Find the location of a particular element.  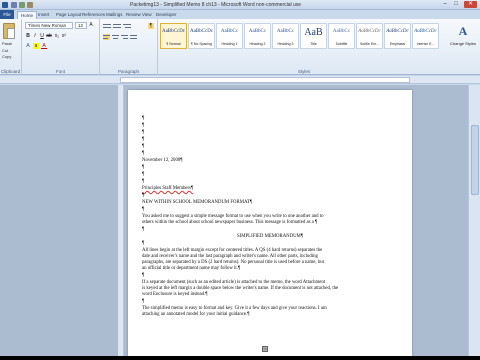

font-size-dropdown: 12 is located at coordinates (81, 25).